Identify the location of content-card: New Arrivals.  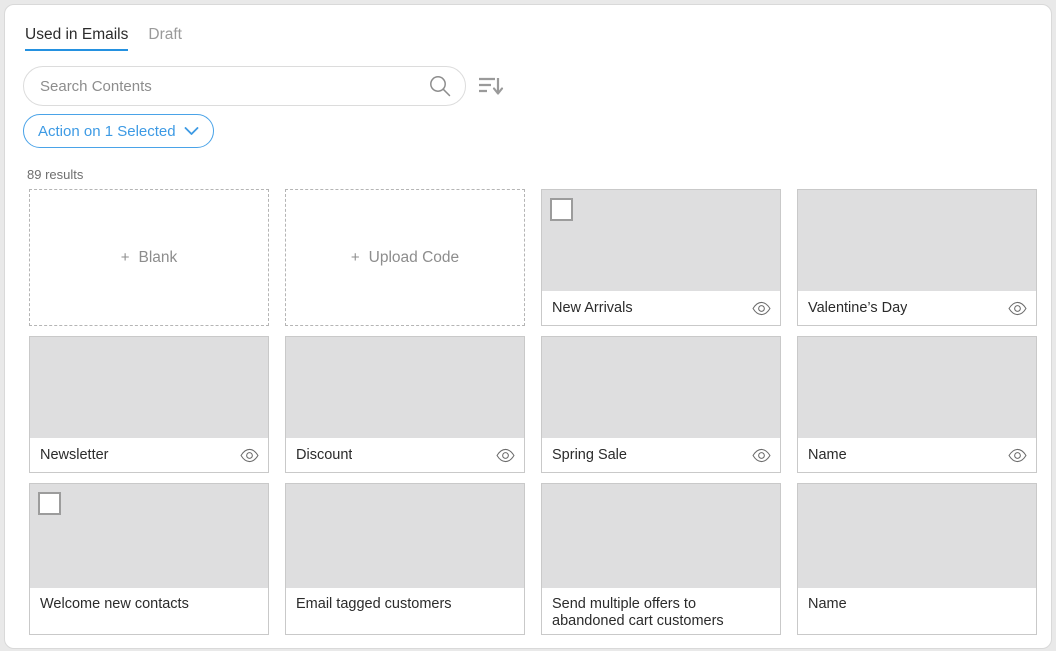
(661, 257).